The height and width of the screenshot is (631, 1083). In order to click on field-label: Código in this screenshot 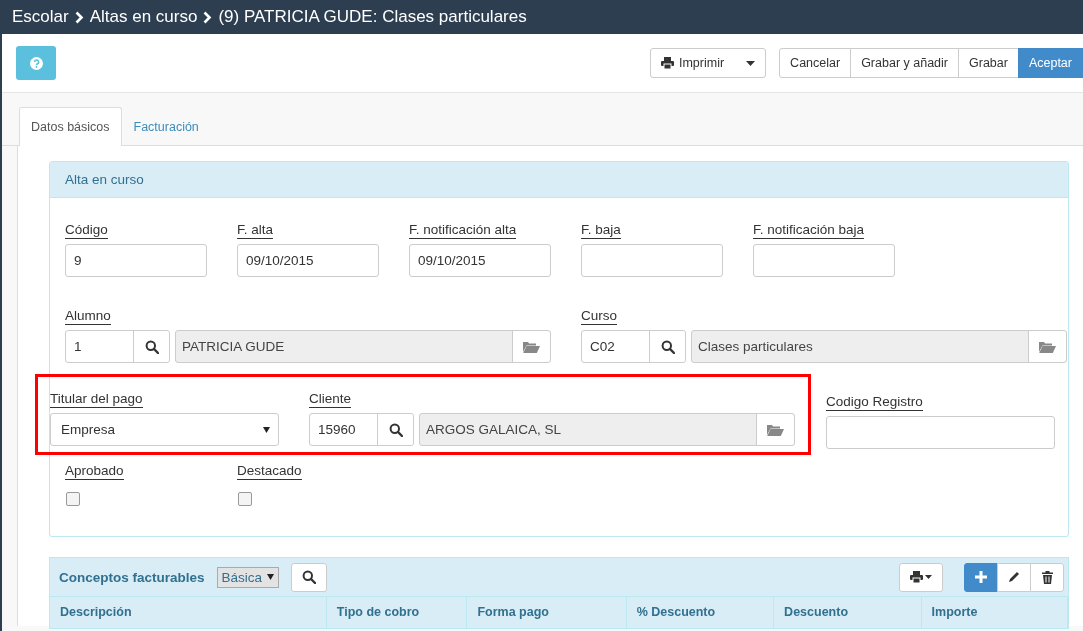, I will do `click(86, 230)`.